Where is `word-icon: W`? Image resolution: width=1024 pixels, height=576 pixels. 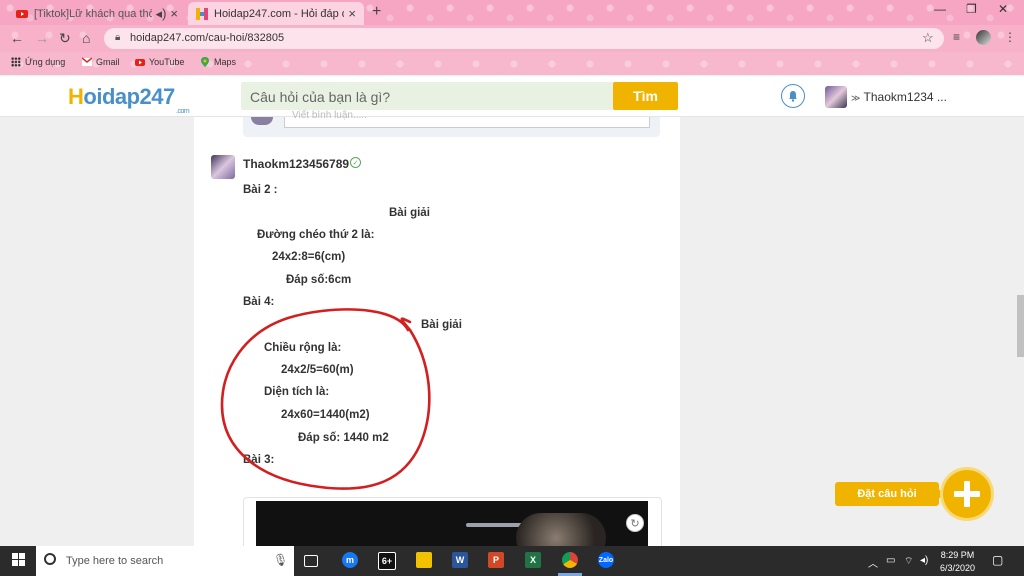 word-icon: W is located at coordinates (460, 560).